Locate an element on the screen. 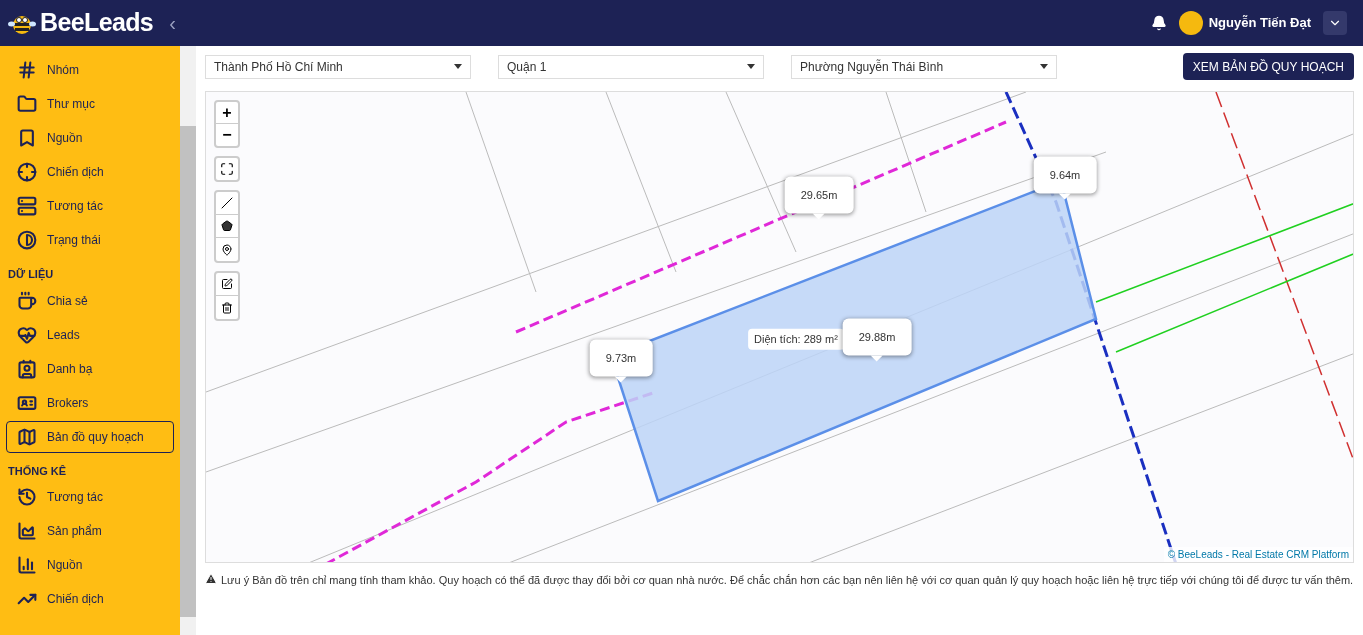 This screenshot has height=635, width=1363. map-icon is located at coordinates (27, 436).